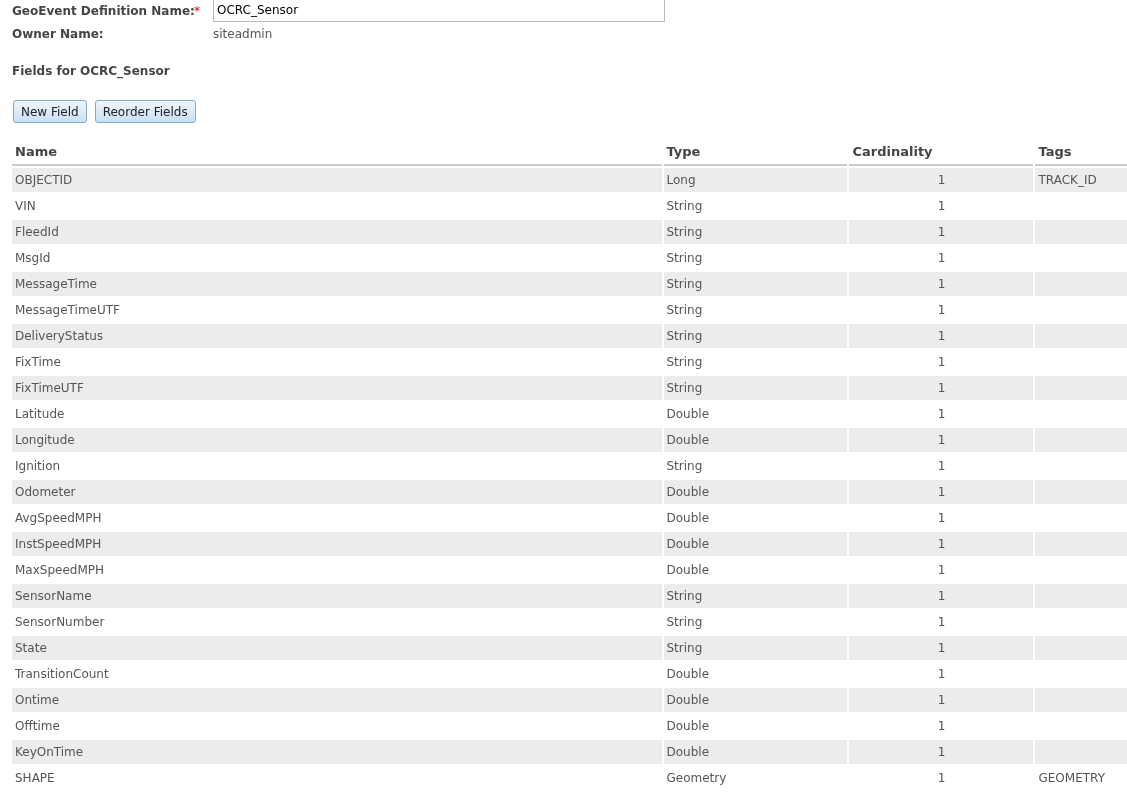 The height and width of the screenshot is (794, 1127). Describe the element at coordinates (91, 71) in the screenshot. I see `section-heading: Fields for OCRC_Sensor` at that location.